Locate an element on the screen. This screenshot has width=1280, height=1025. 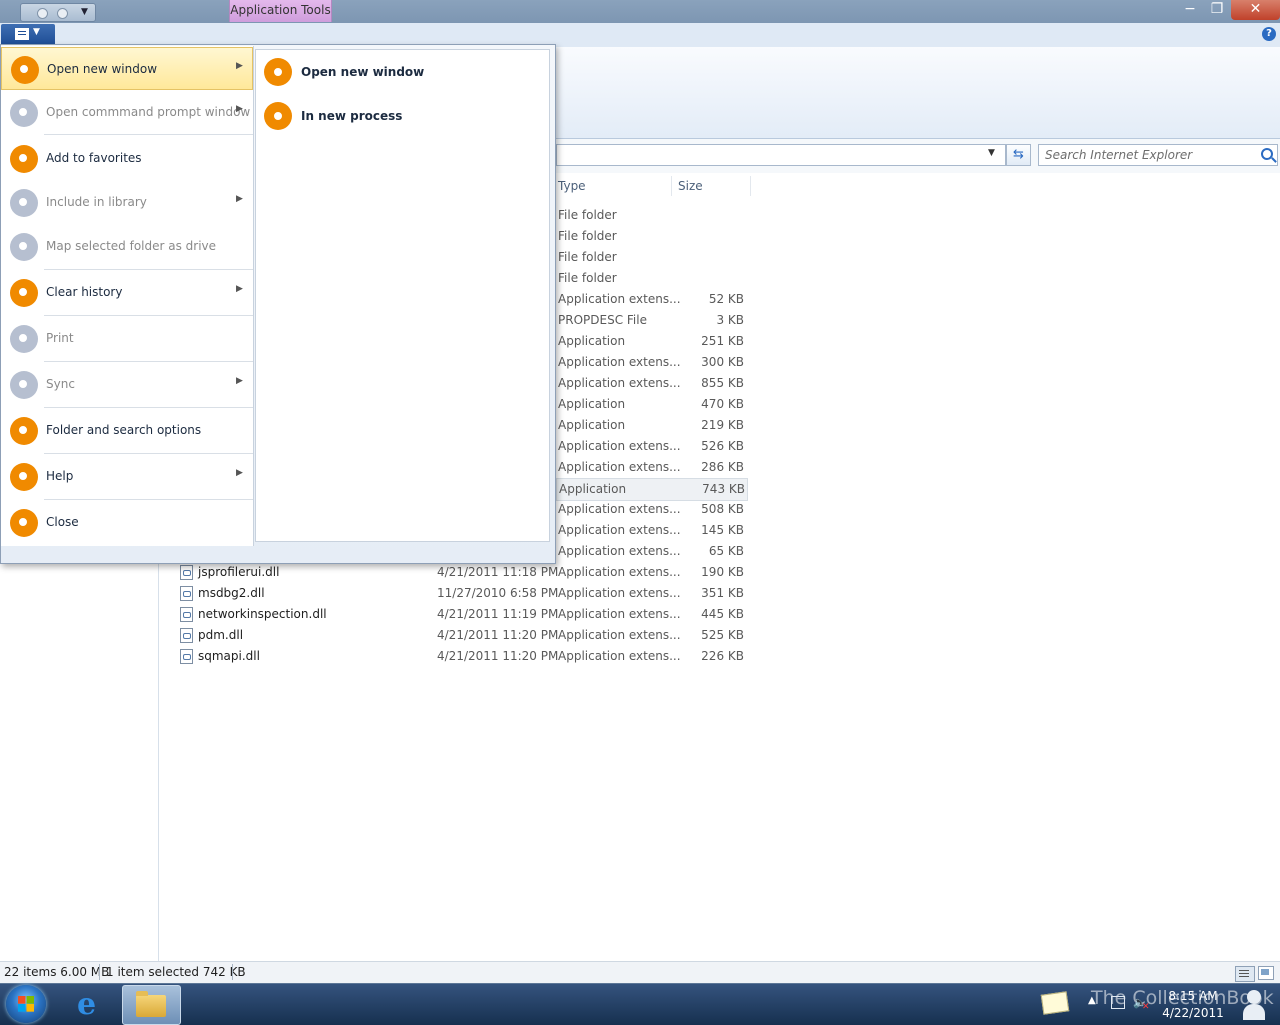
cell-name: networkinspection.dll is located at coordinates (262, 614).